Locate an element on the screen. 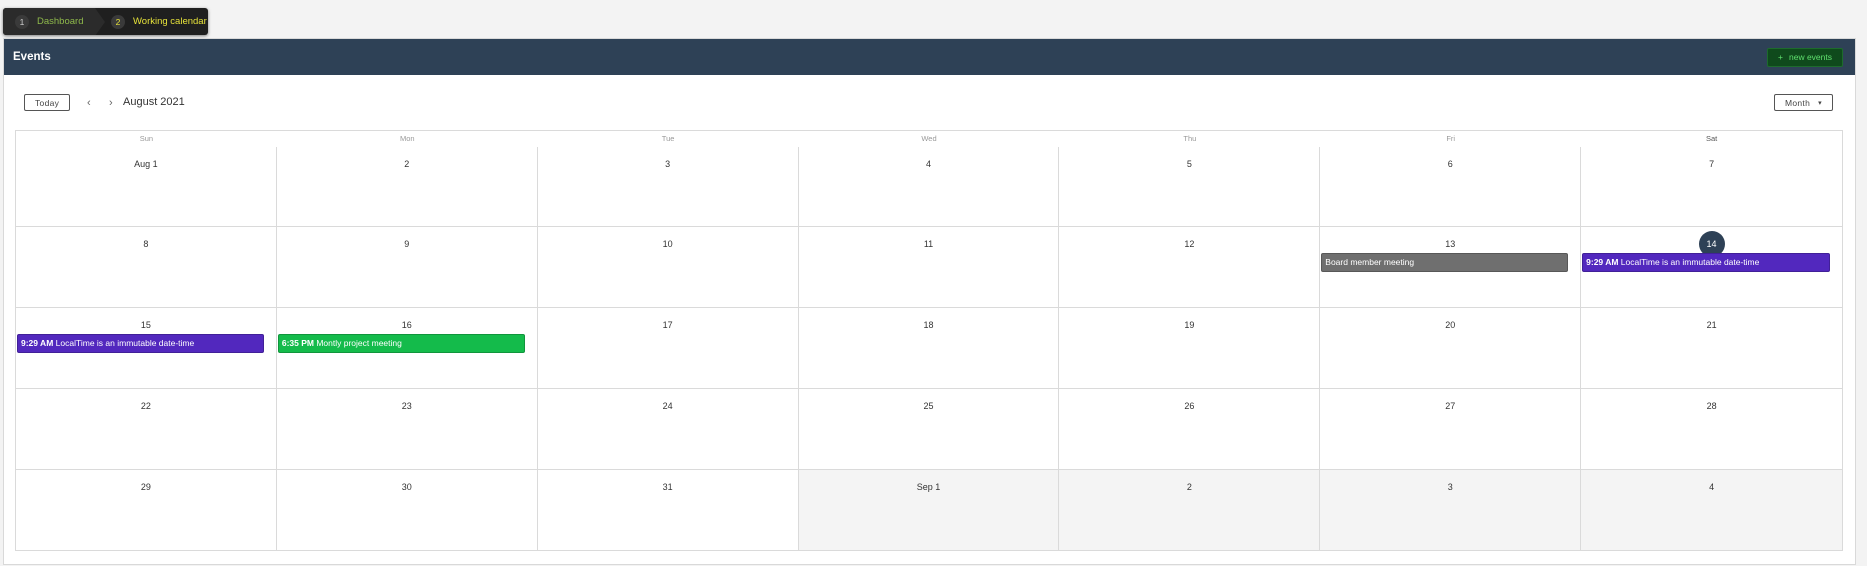  day-cell: 13 Board member meeting is located at coordinates (1451, 267).